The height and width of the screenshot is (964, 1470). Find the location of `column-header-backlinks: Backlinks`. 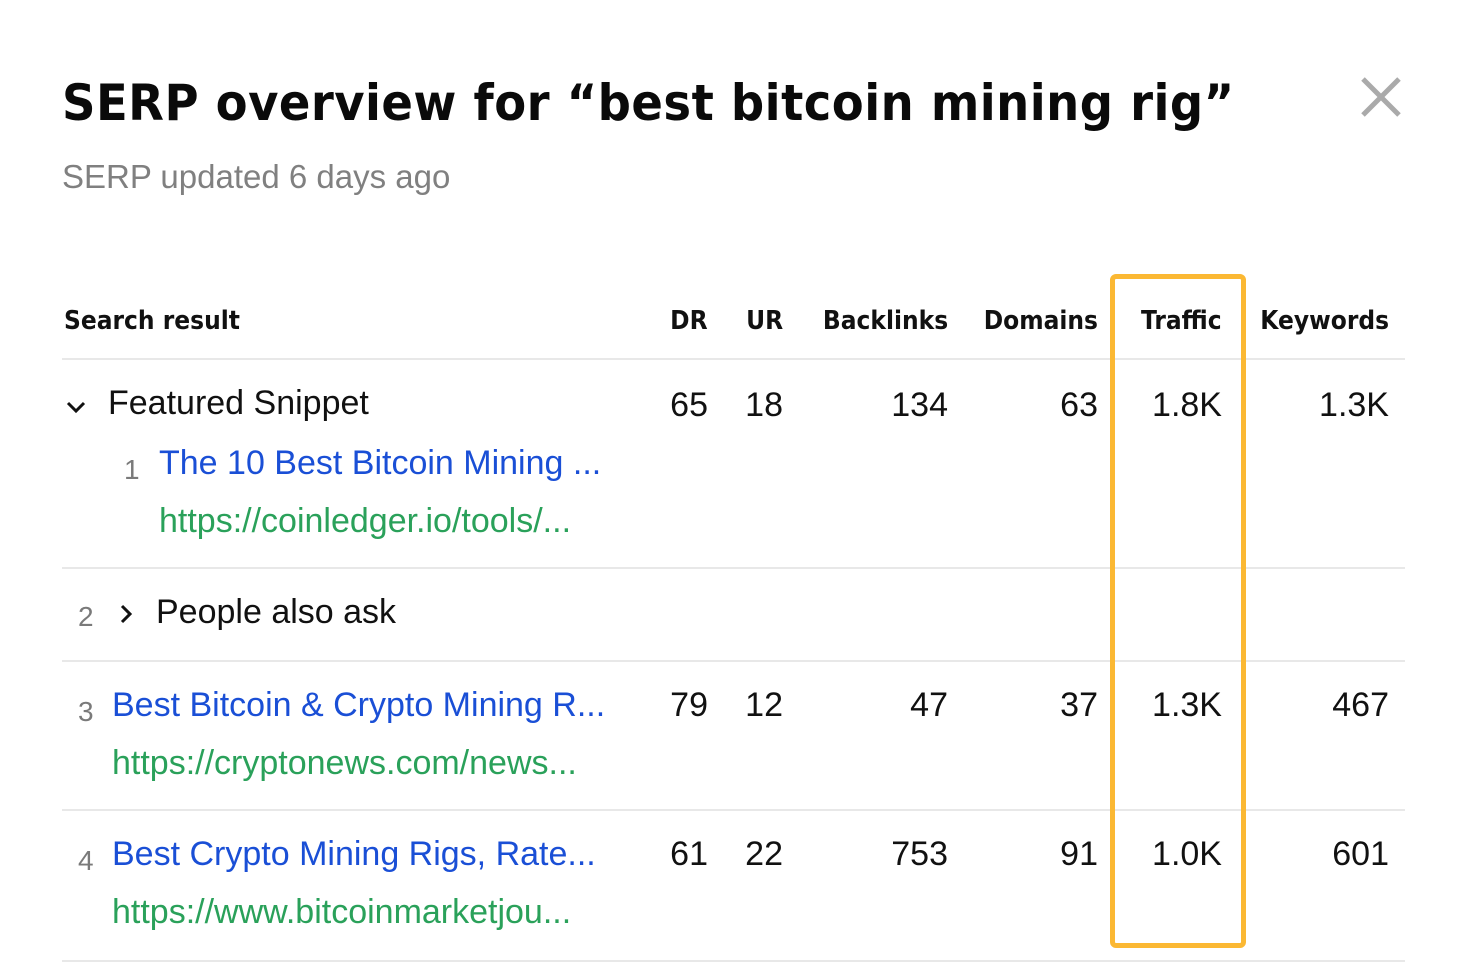

column-header-backlinks: Backlinks is located at coordinates (885, 321).